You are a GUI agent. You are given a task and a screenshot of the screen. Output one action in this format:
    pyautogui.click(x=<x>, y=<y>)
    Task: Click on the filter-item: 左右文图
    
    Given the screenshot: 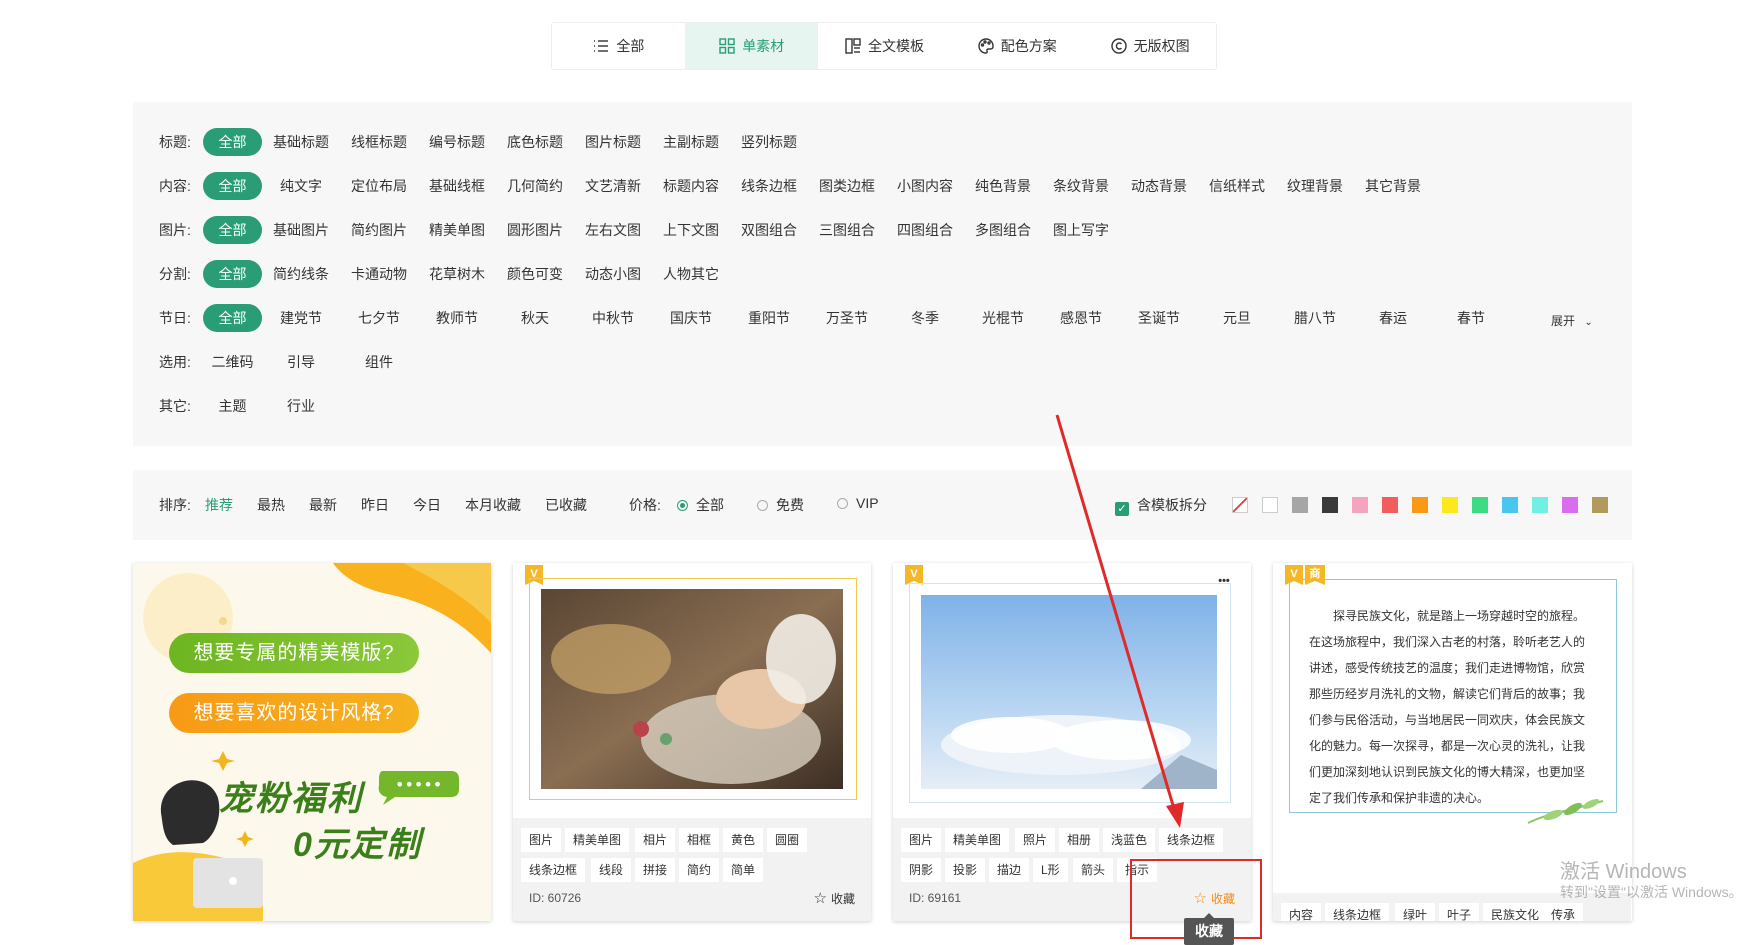 What is the action you would take?
    pyautogui.click(x=613, y=230)
    